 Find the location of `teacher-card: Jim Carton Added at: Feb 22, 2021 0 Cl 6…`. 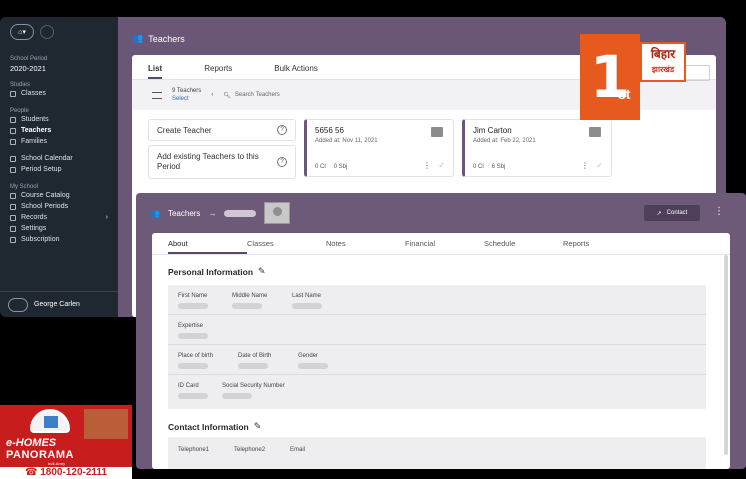

teacher-card: Jim Carton Added at: Feb 22, 2021 0 Cl 6… is located at coordinates (537, 148).